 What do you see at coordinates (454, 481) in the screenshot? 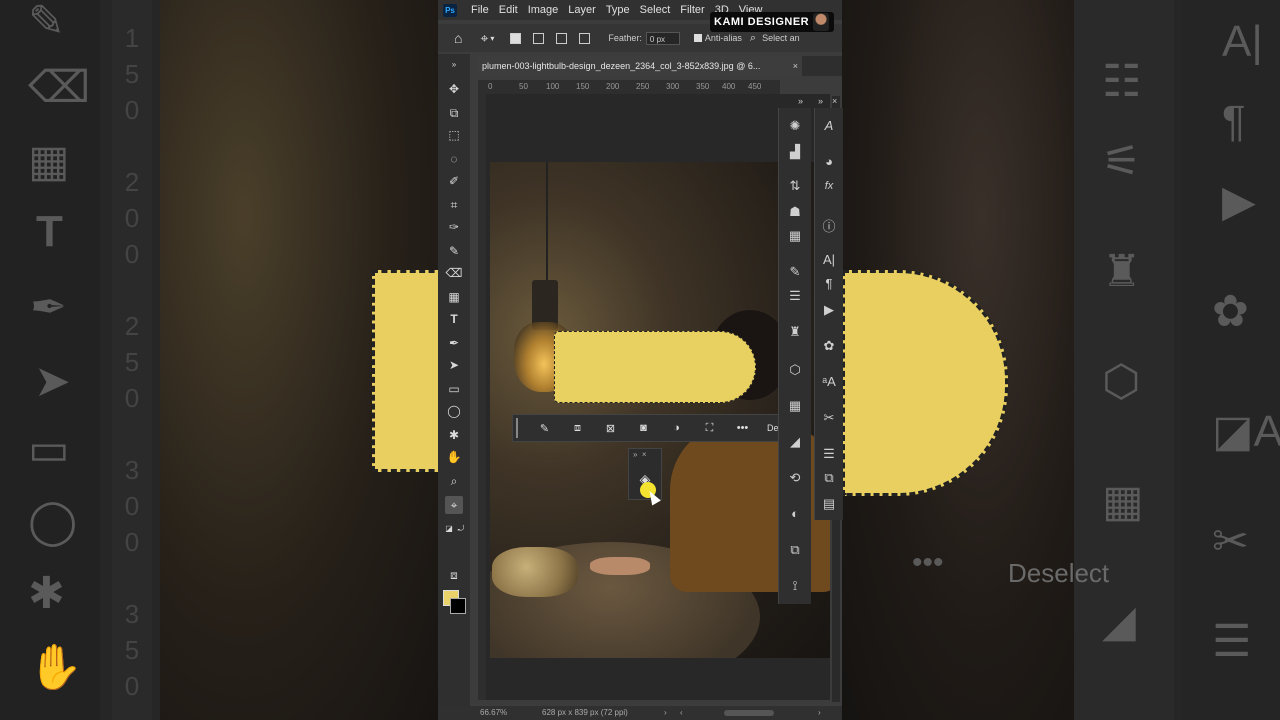
I see `zoom-tool-icon: ⌕` at bounding box center [454, 481].